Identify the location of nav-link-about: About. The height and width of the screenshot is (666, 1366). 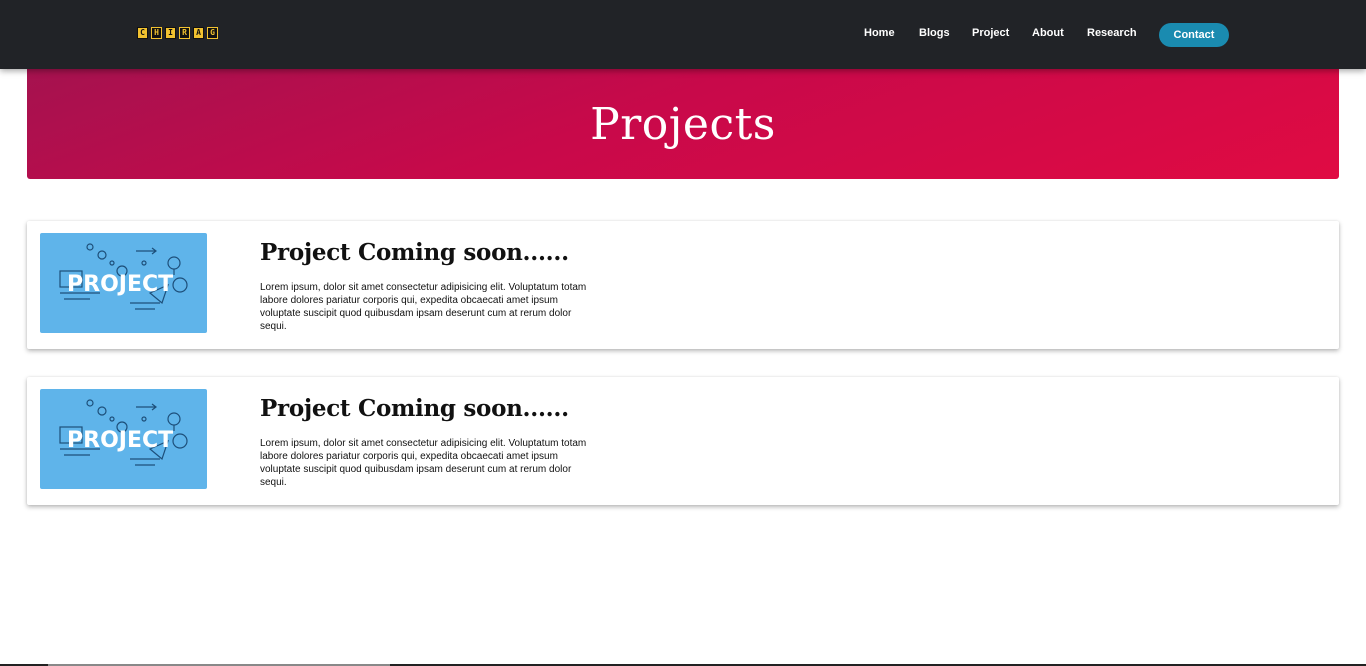
(1048, 33).